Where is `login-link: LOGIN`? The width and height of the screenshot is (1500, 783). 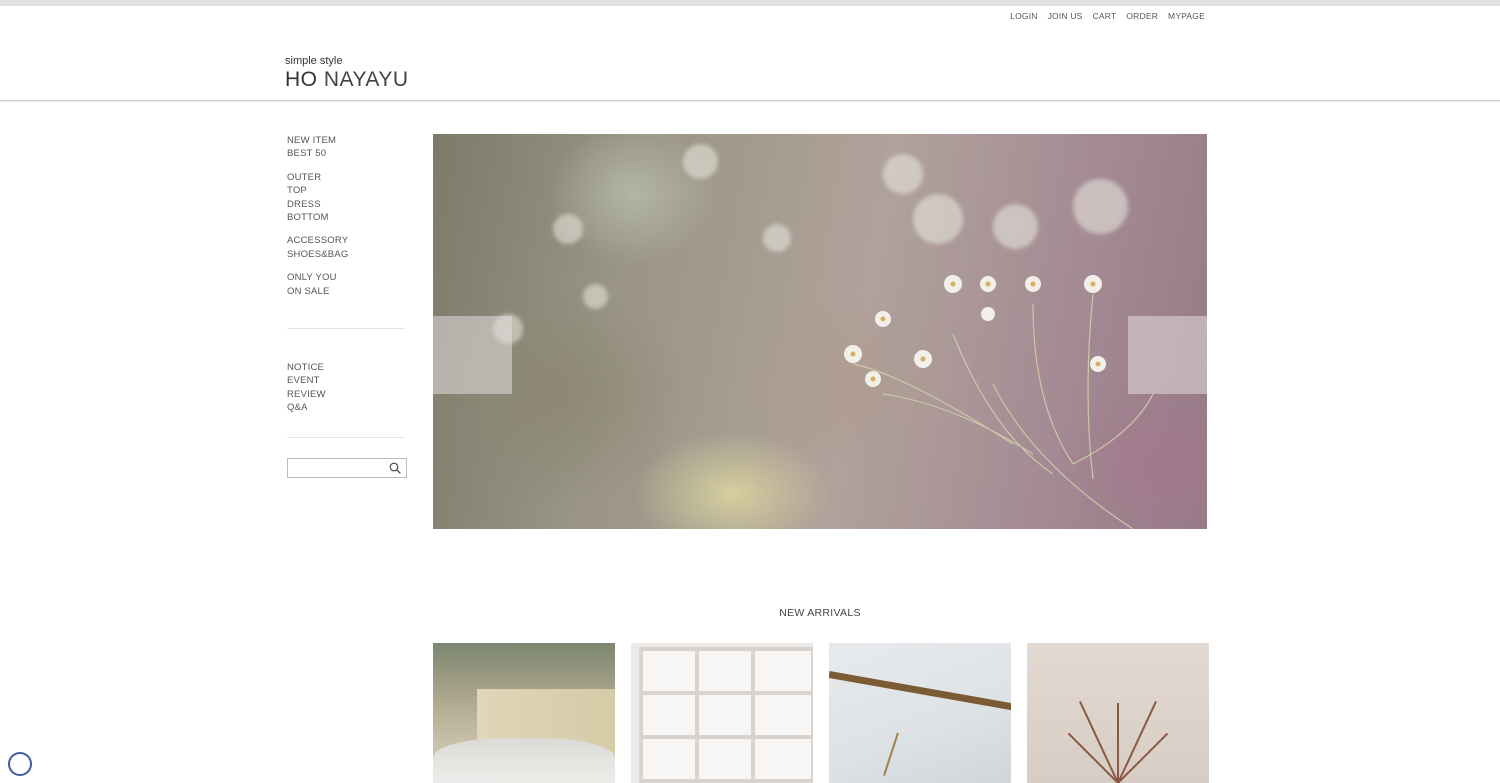 login-link: LOGIN is located at coordinates (1023, 16).